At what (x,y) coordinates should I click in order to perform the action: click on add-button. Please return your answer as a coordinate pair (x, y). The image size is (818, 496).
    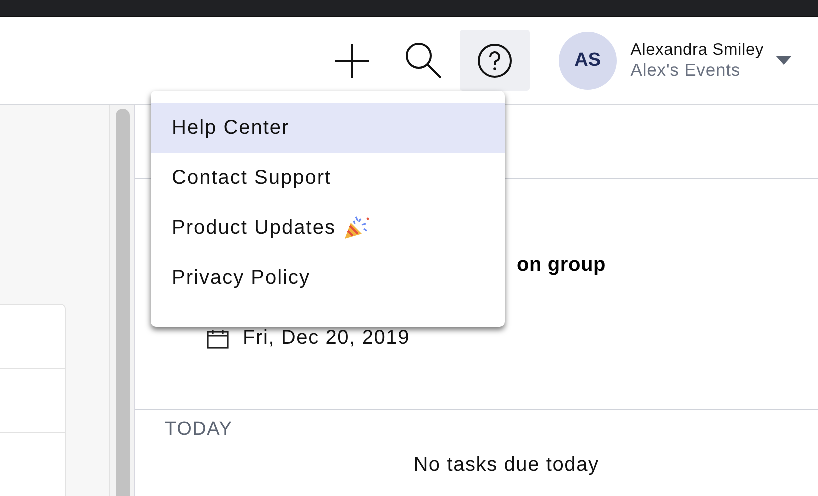
    Looking at the image, I should click on (352, 60).